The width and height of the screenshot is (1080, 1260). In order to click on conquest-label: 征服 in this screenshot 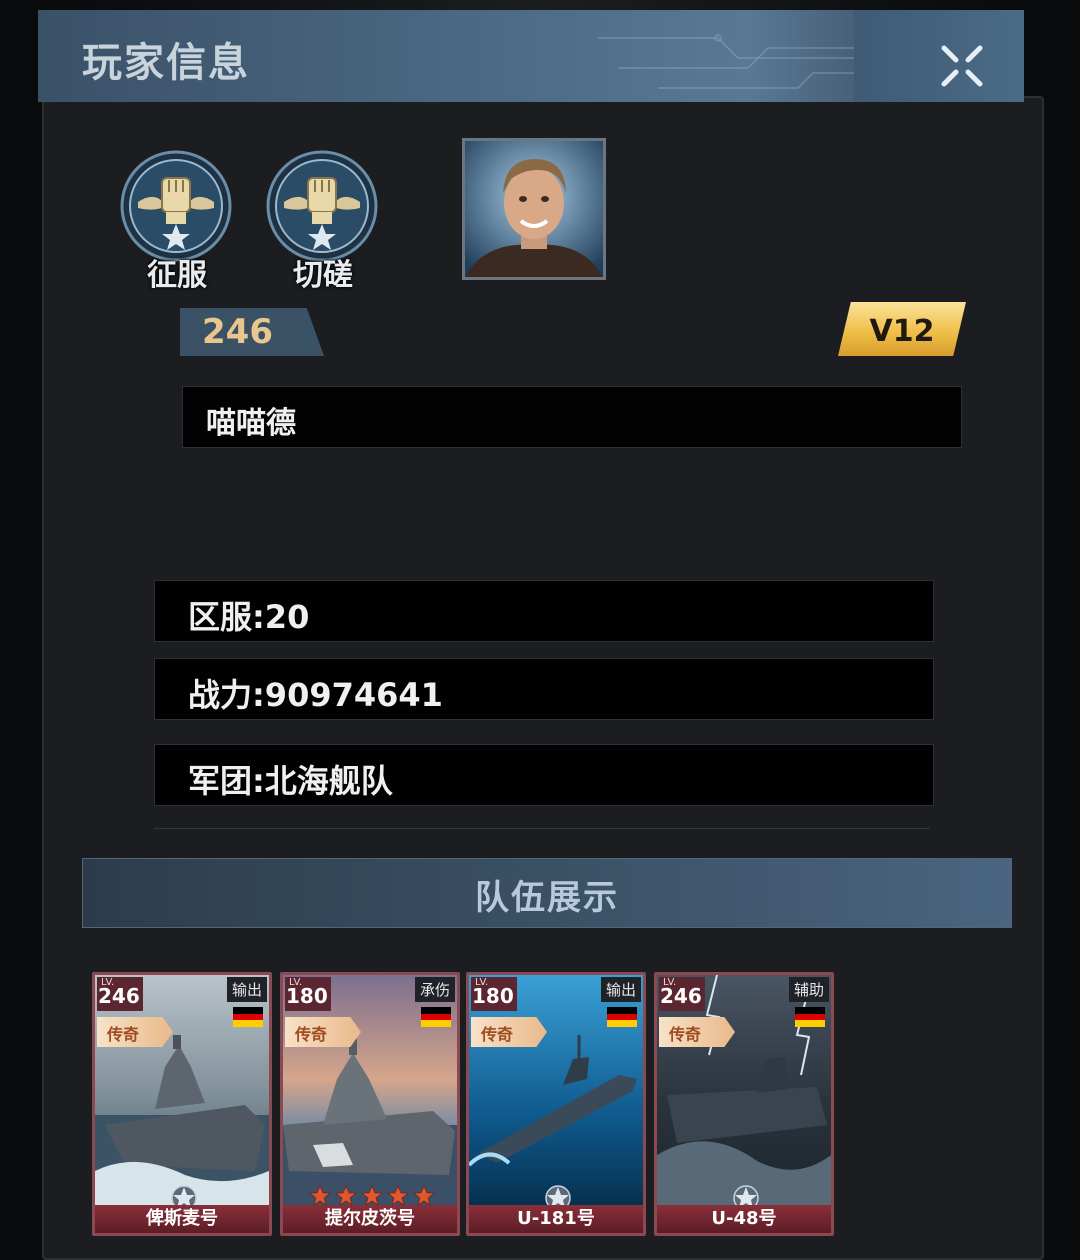, I will do `click(177, 275)`.